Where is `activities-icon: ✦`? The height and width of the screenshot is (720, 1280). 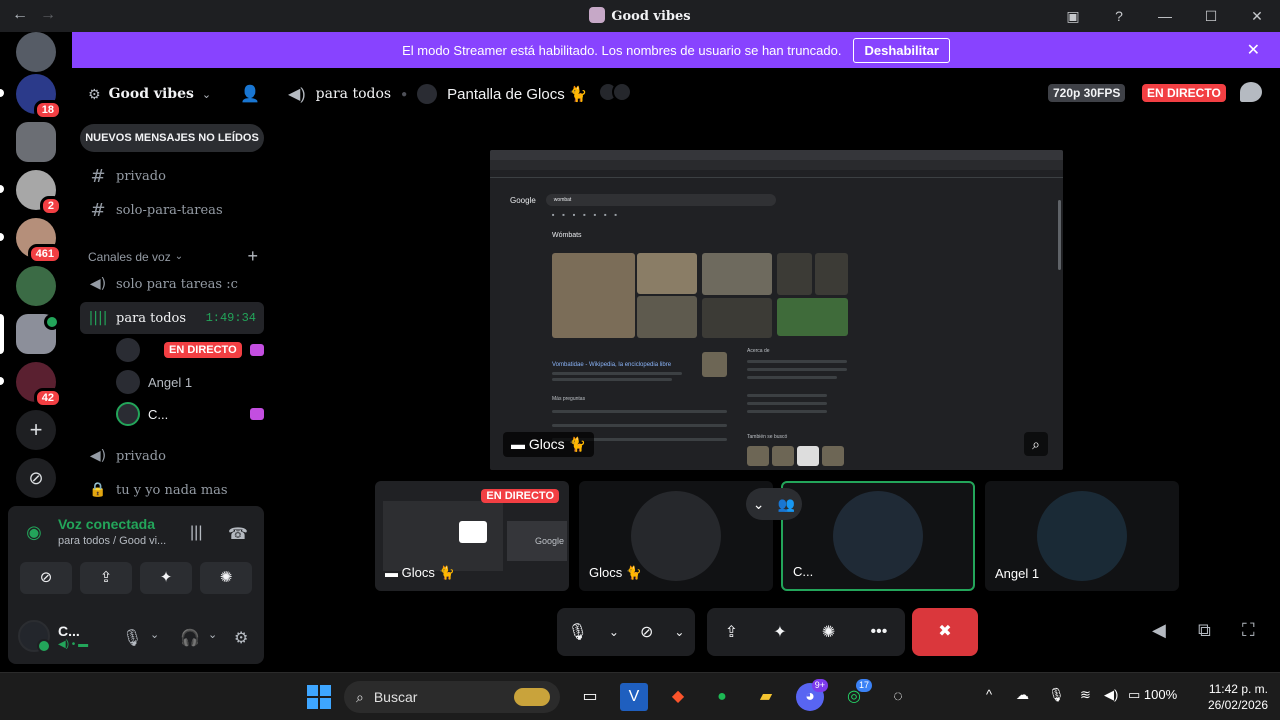 activities-icon: ✦ is located at coordinates (779, 632).